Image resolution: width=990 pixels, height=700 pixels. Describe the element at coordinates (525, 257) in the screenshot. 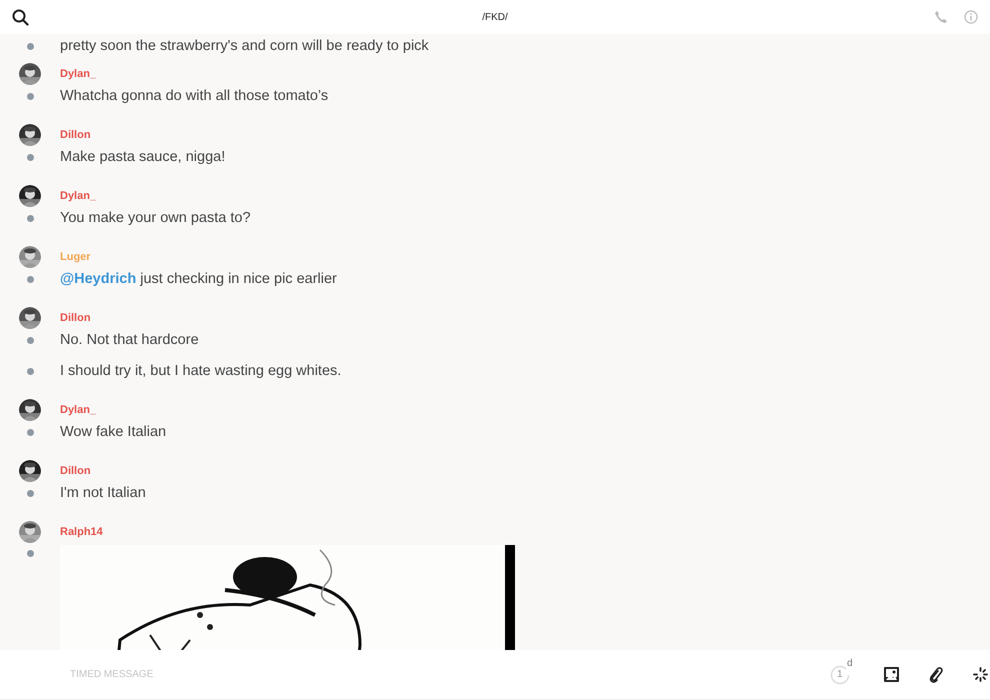

I see `sender-name: Luger` at that location.